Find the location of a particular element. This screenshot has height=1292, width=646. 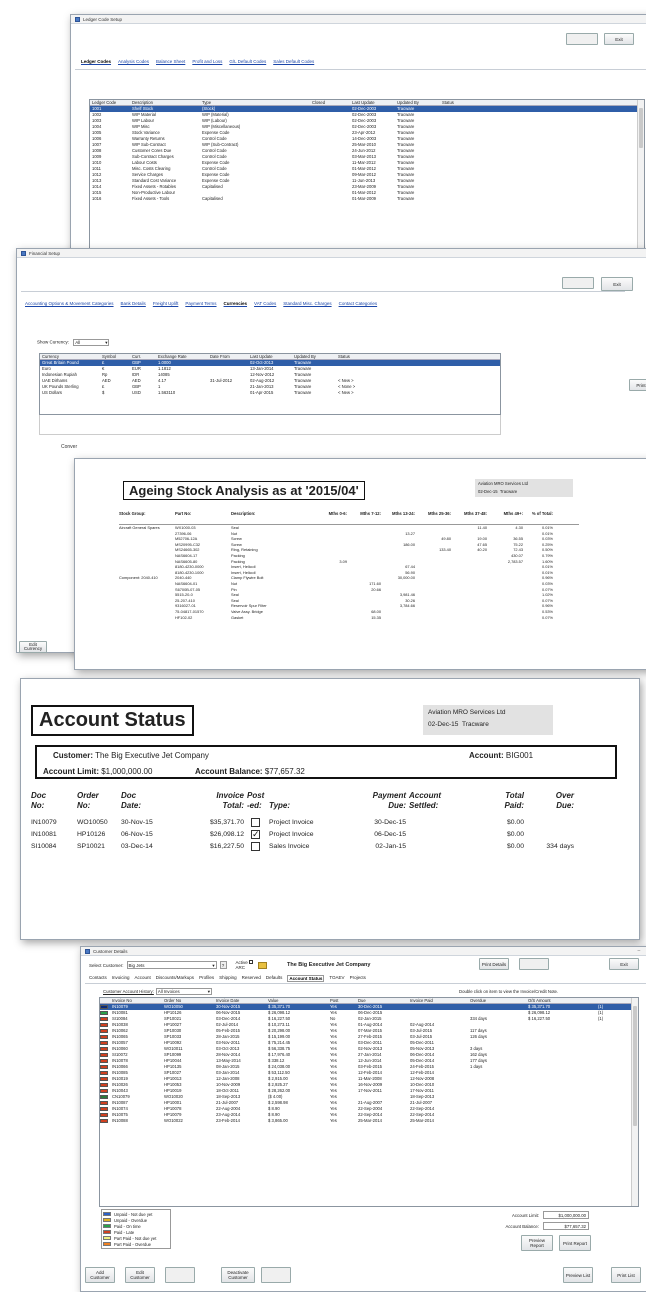

table-cell: IN10088 is located at coordinates (120, 1120).